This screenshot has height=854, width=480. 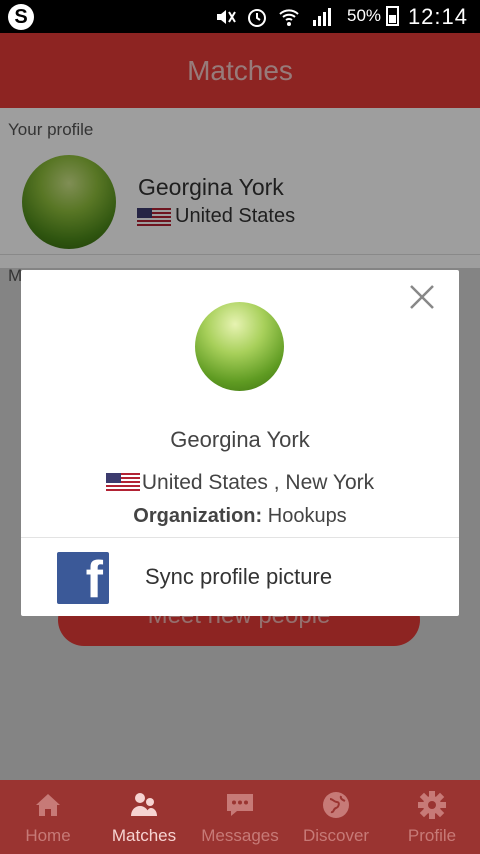 I want to click on status-icons, so click(x=273, y=17).